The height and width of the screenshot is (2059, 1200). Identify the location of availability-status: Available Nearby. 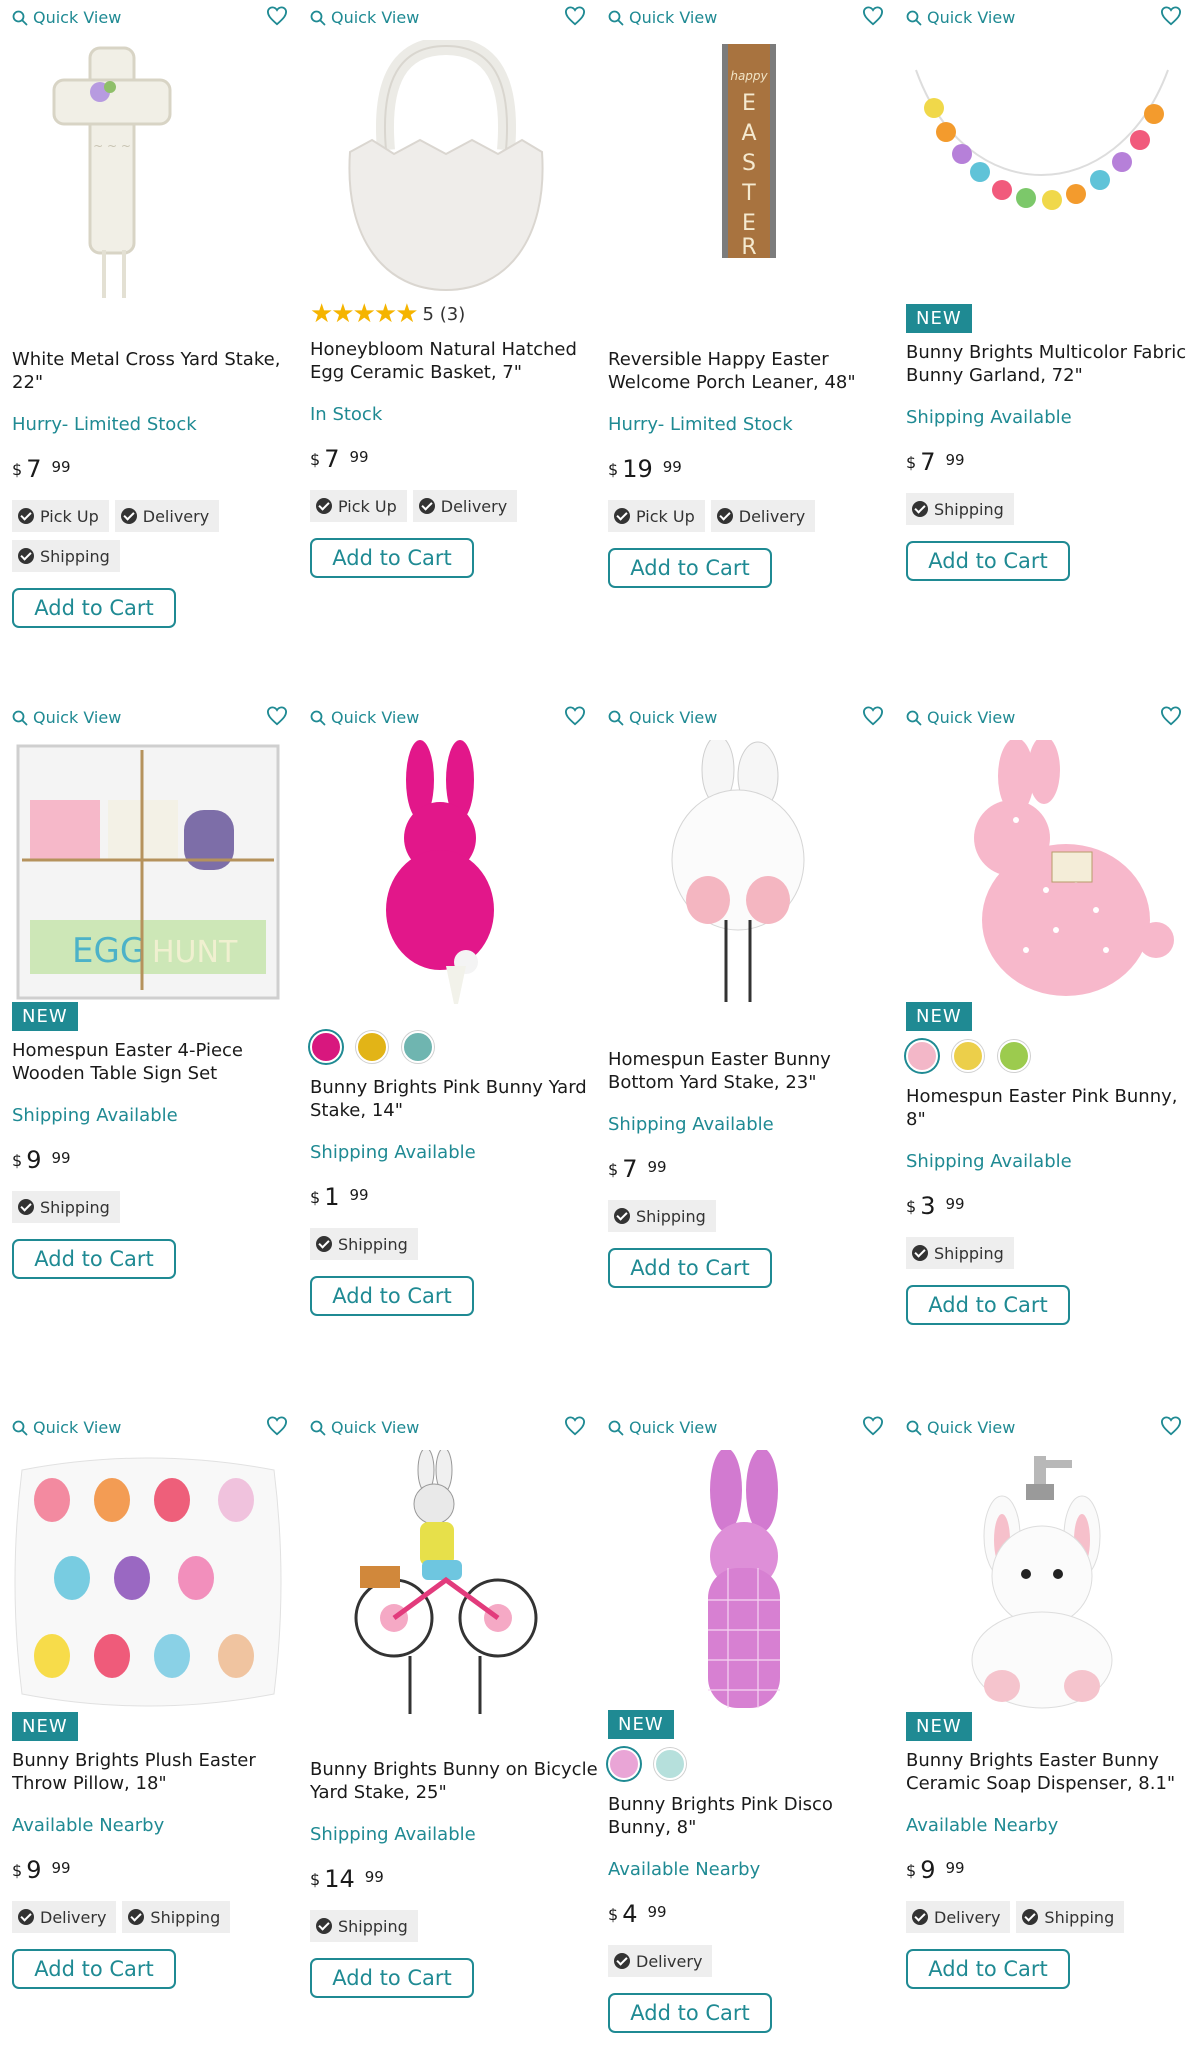
(684, 1869).